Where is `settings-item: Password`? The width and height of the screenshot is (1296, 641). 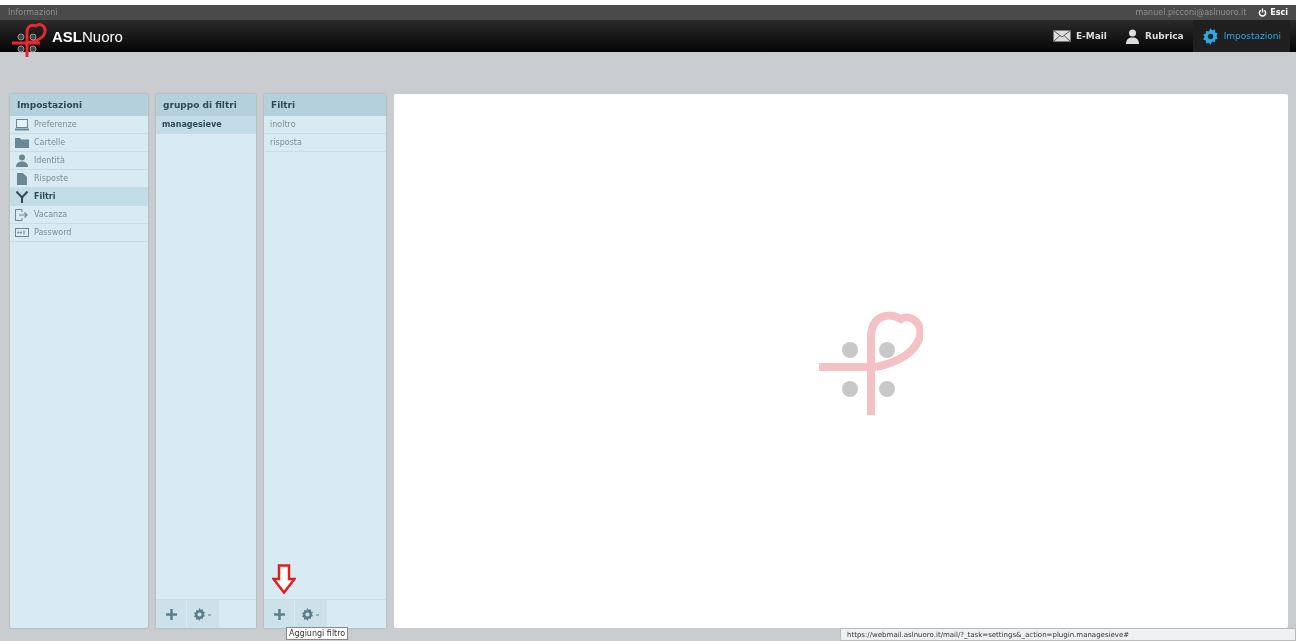
settings-item: Password is located at coordinates (79, 233).